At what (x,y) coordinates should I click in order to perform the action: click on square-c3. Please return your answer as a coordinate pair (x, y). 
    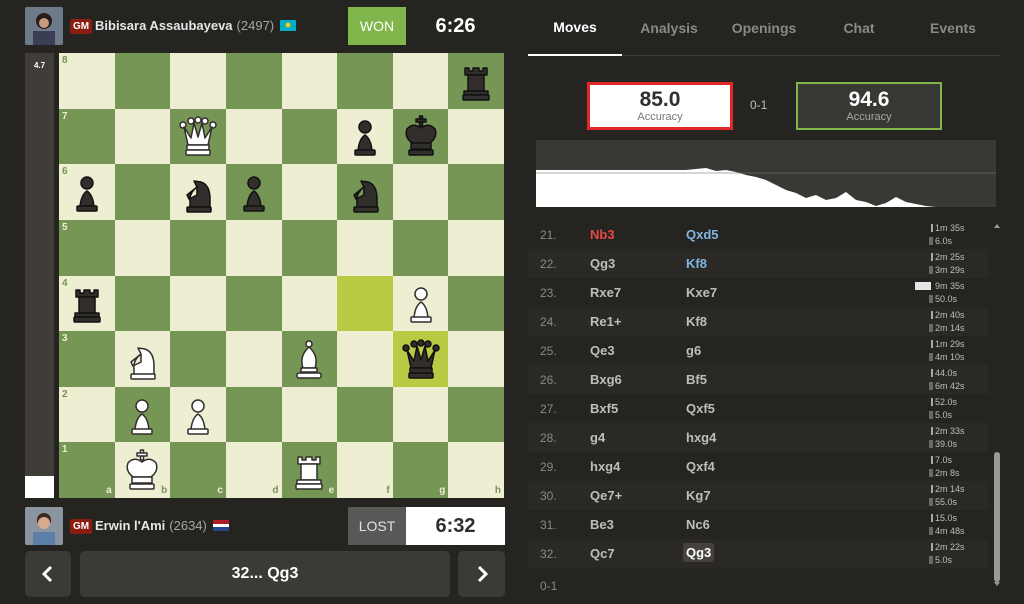
    Looking at the image, I should click on (198, 359).